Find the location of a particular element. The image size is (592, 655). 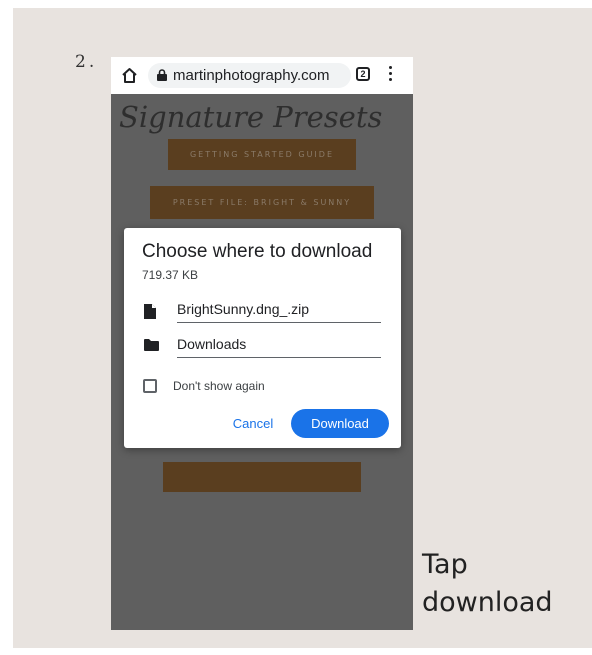

dont-show-again-label: Don't show again is located at coordinates (219, 386).